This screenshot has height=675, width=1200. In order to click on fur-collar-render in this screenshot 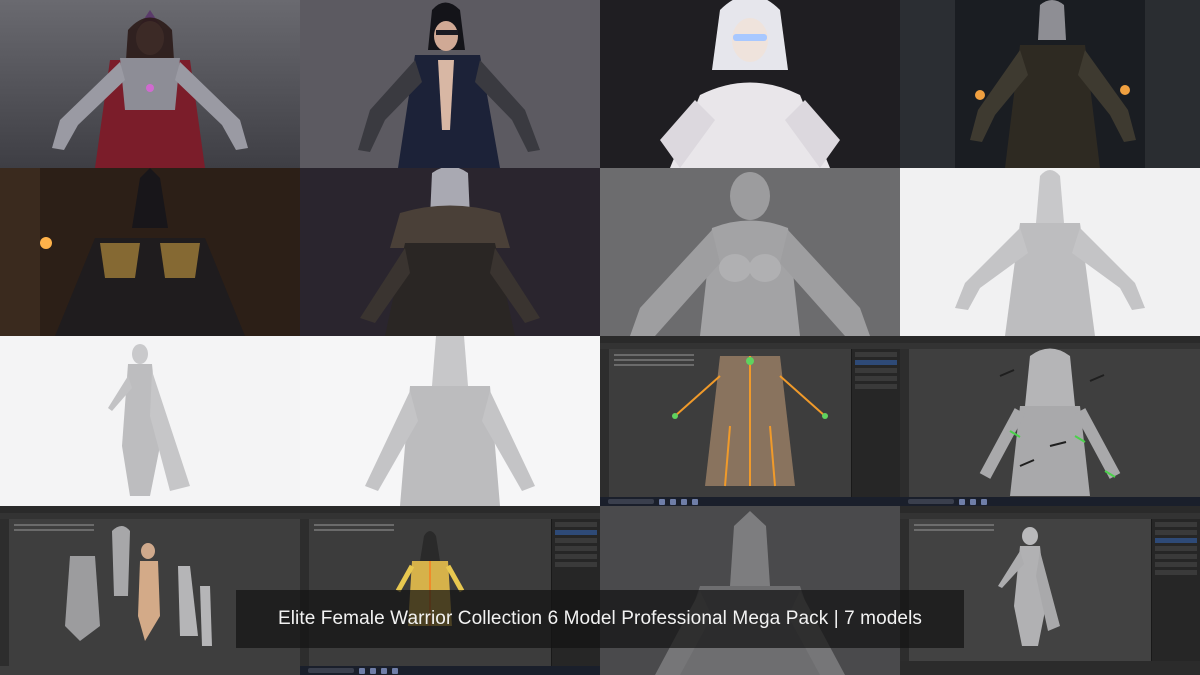, I will do `click(450, 252)`.